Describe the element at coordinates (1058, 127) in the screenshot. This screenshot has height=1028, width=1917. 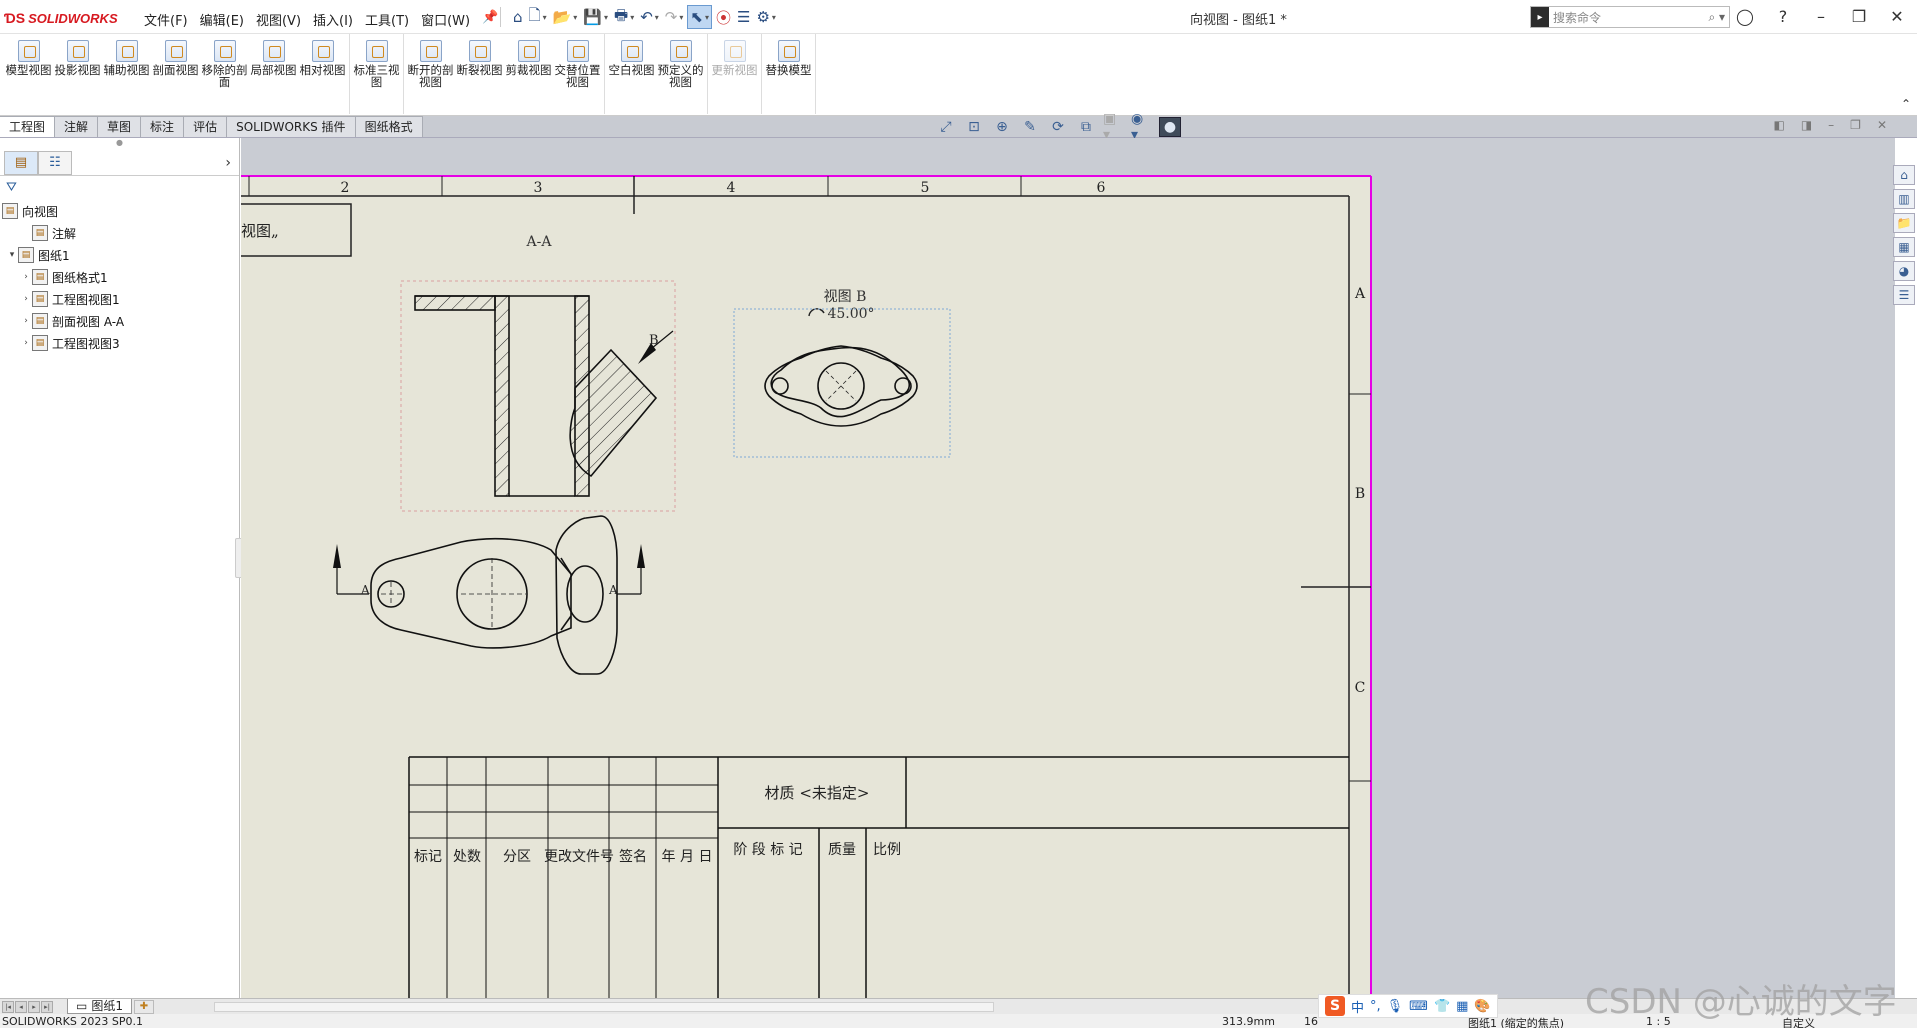
I see `rebuild-icon: ⟳` at that location.